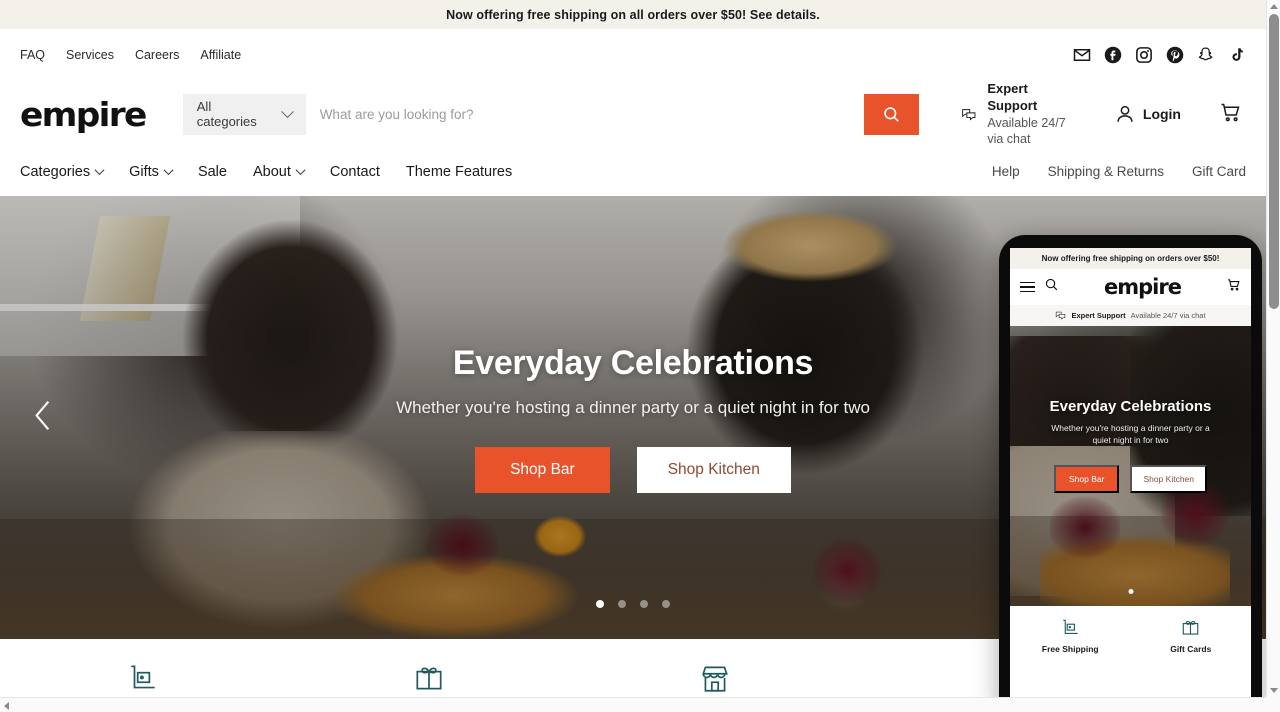 This screenshot has width=1280, height=712. I want to click on nav-item-sale: Sale, so click(212, 172).